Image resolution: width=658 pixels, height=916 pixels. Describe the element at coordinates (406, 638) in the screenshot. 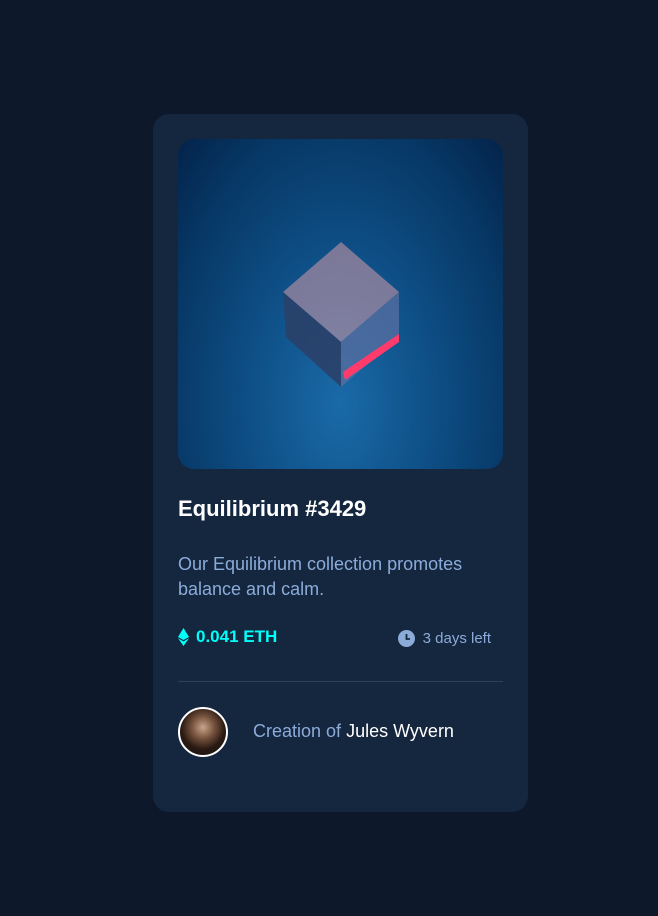

I see `clock-icon` at that location.